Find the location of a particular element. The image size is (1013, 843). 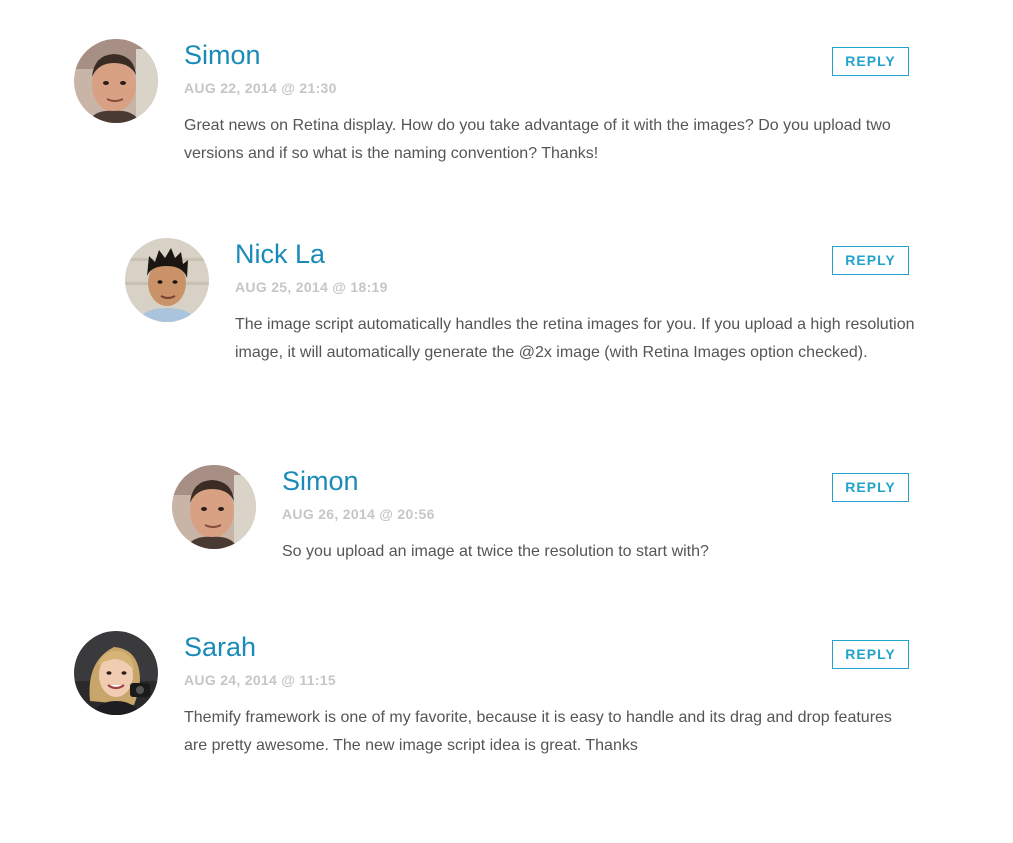

comment-author: Nick La is located at coordinates (280, 254).